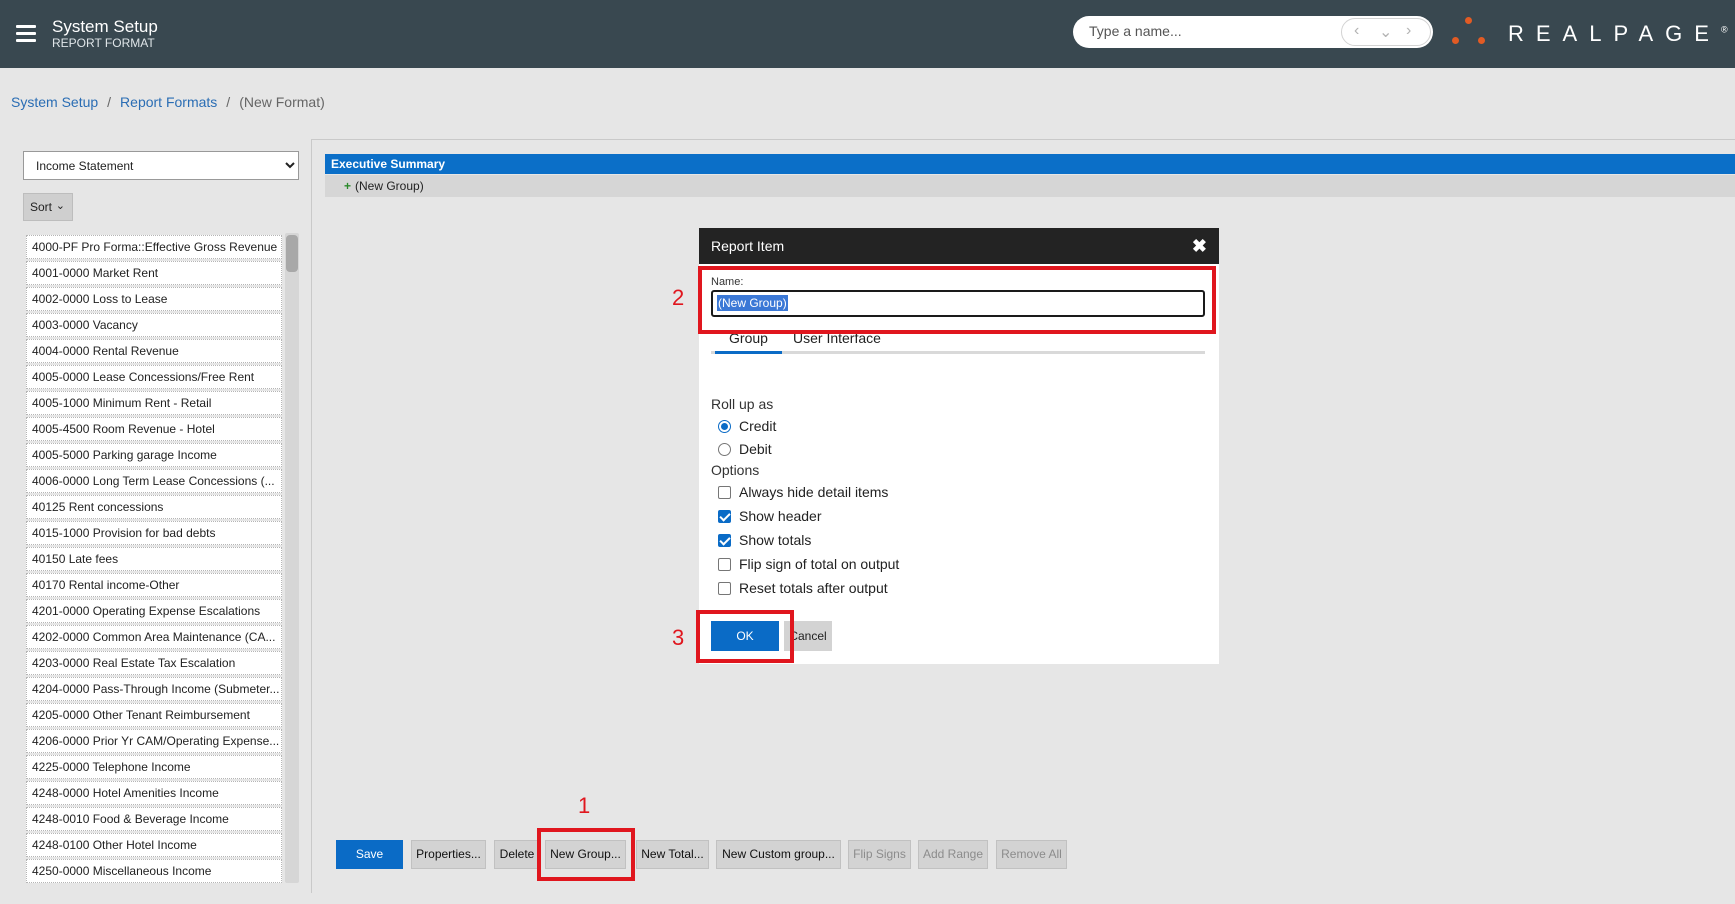 This screenshot has height=904, width=1735. What do you see at coordinates (161, 165) in the screenshot?
I see `statement-type-select: Income Statement` at bounding box center [161, 165].